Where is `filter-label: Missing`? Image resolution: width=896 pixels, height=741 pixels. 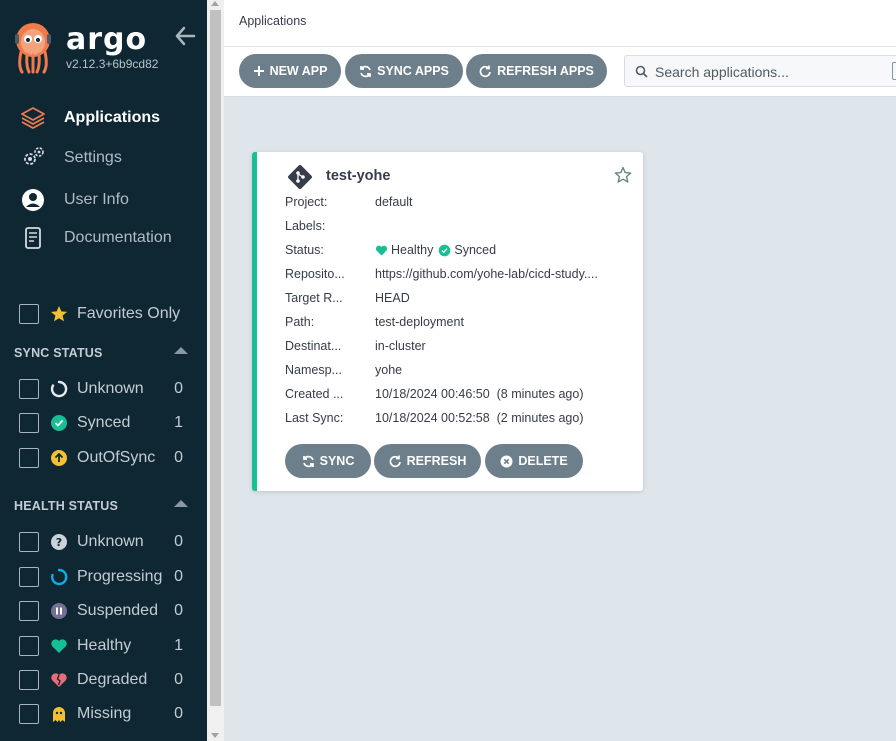
filter-label: Missing is located at coordinates (104, 713).